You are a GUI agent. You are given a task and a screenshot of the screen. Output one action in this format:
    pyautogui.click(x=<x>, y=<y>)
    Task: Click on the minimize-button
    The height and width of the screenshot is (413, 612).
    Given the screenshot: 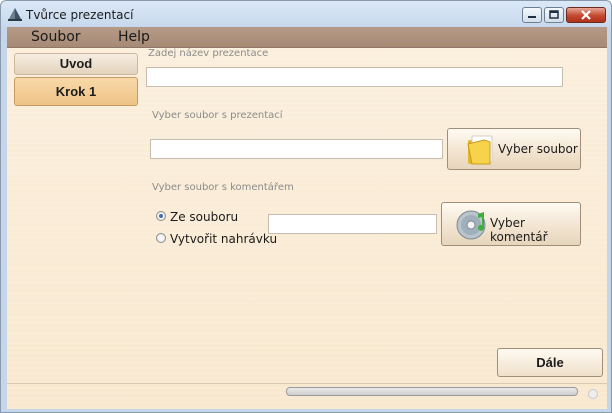 What is the action you would take?
    pyautogui.click(x=532, y=15)
    